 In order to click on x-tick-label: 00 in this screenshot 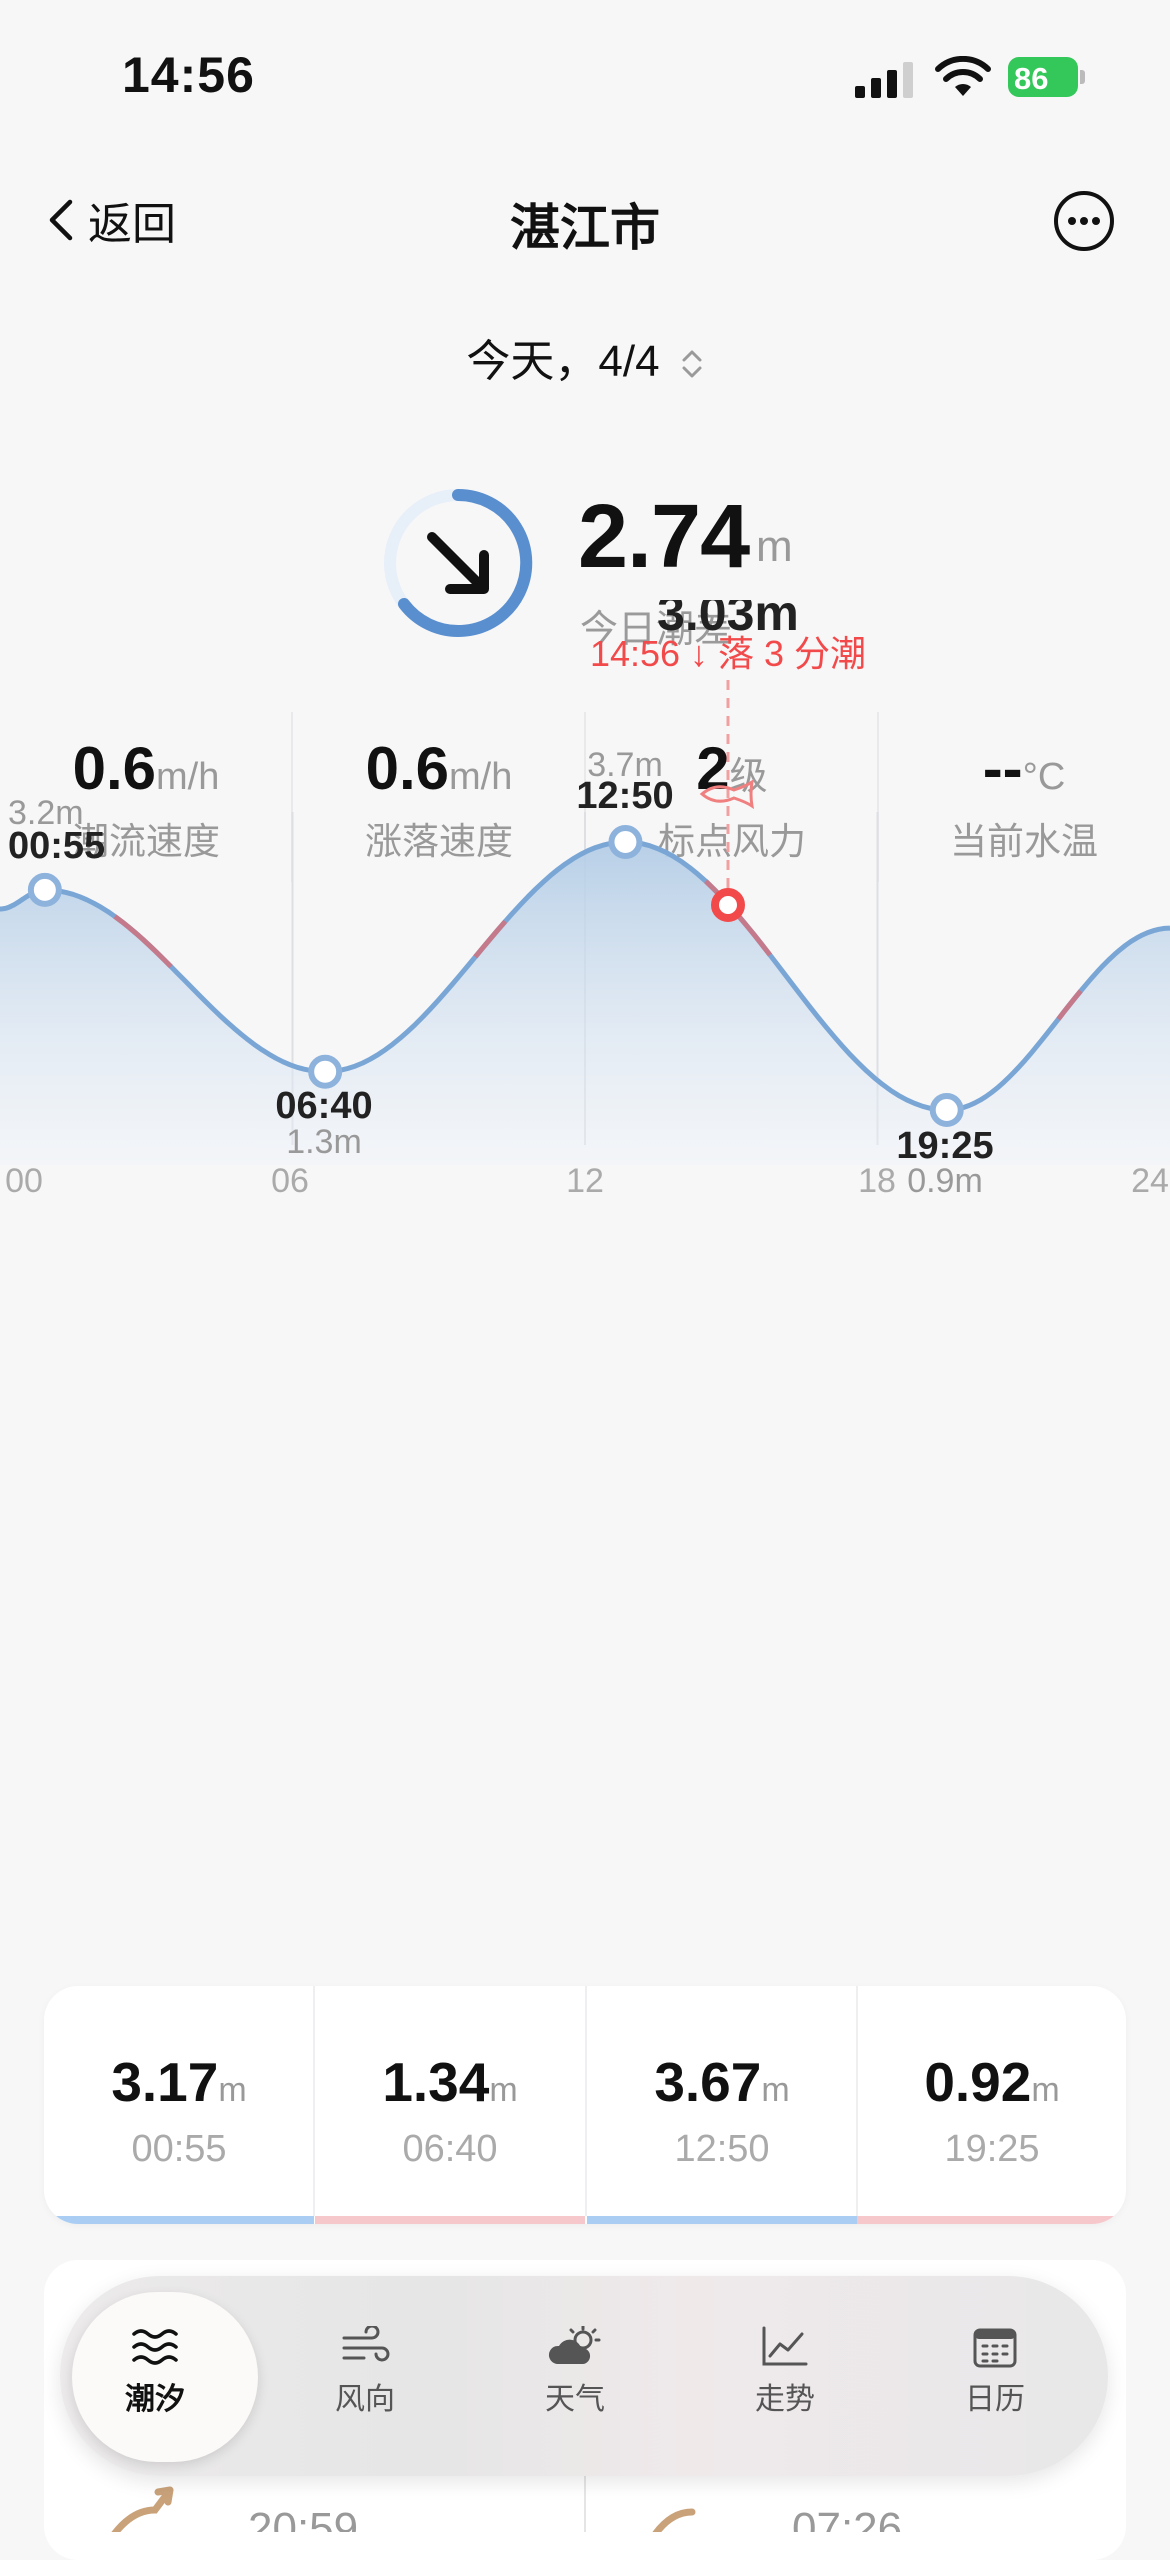, I will do `click(24, 1181)`.